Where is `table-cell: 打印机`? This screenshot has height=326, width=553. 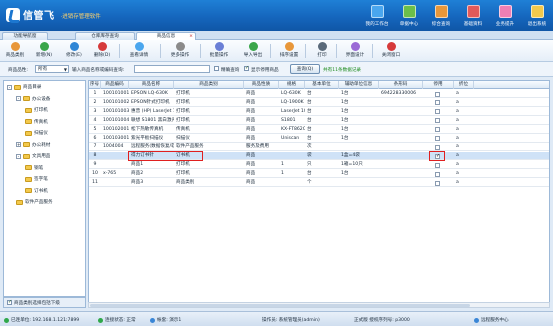
table-cell: 打印机 is located at coordinates (183, 93).